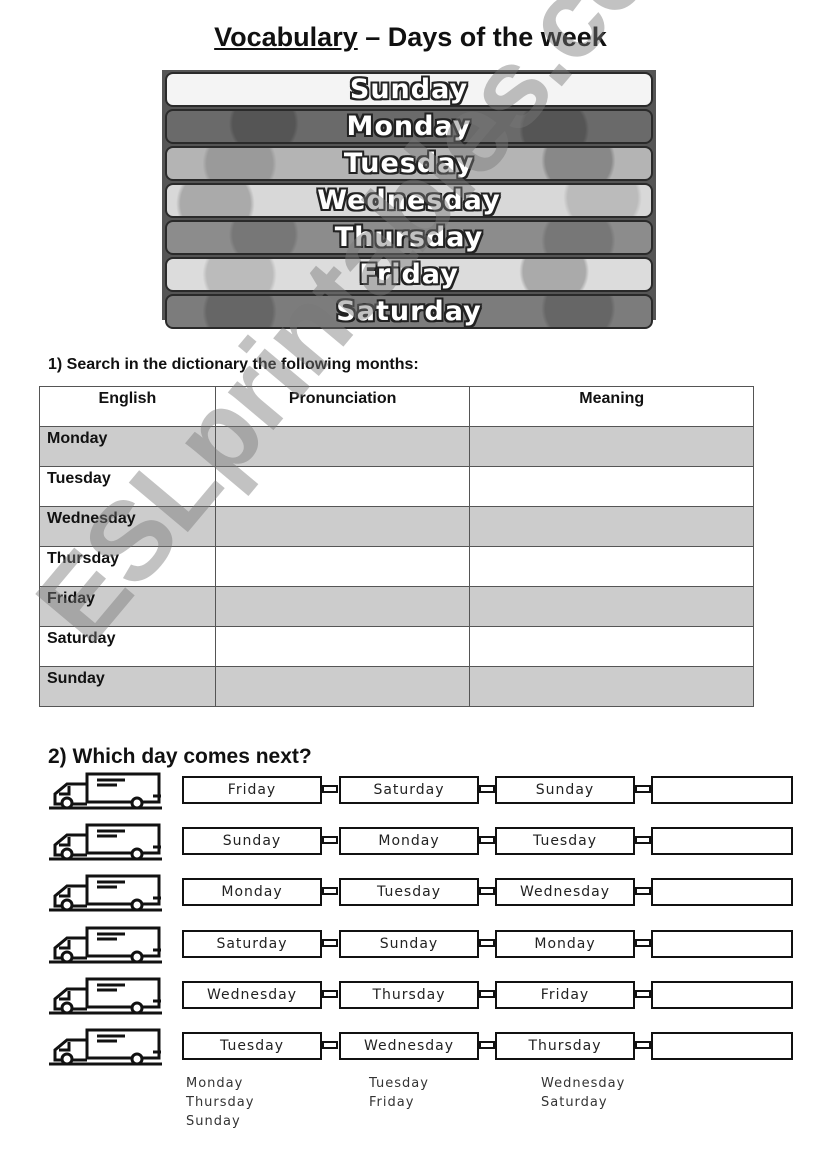  I want to click on english-cell: Tuesday, so click(127, 486).